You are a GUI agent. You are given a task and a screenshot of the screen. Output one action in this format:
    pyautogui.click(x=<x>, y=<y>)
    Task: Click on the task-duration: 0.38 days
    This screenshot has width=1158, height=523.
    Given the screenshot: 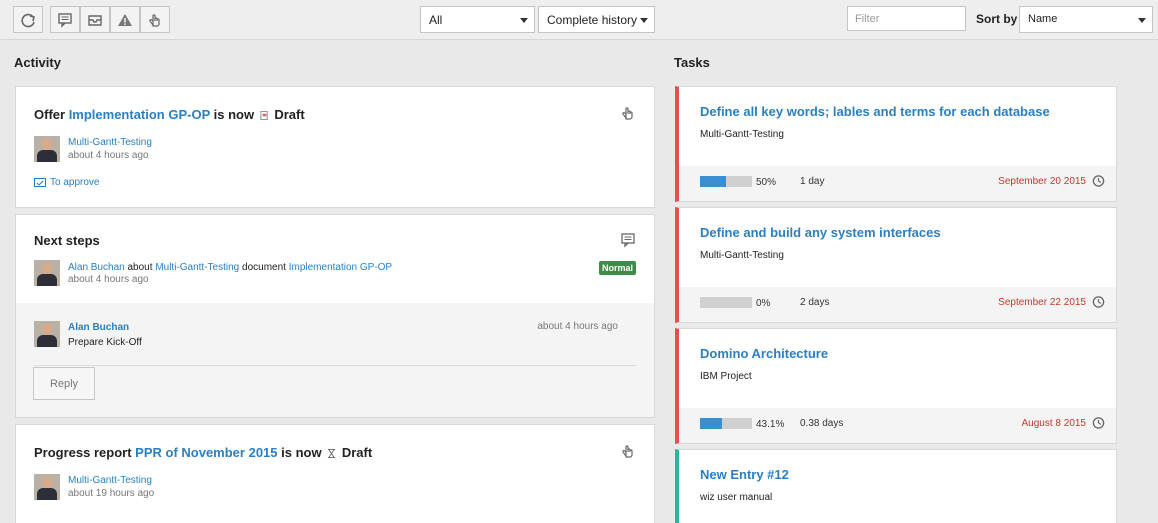 What is the action you would take?
    pyautogui.click(x=822, y=423)
    